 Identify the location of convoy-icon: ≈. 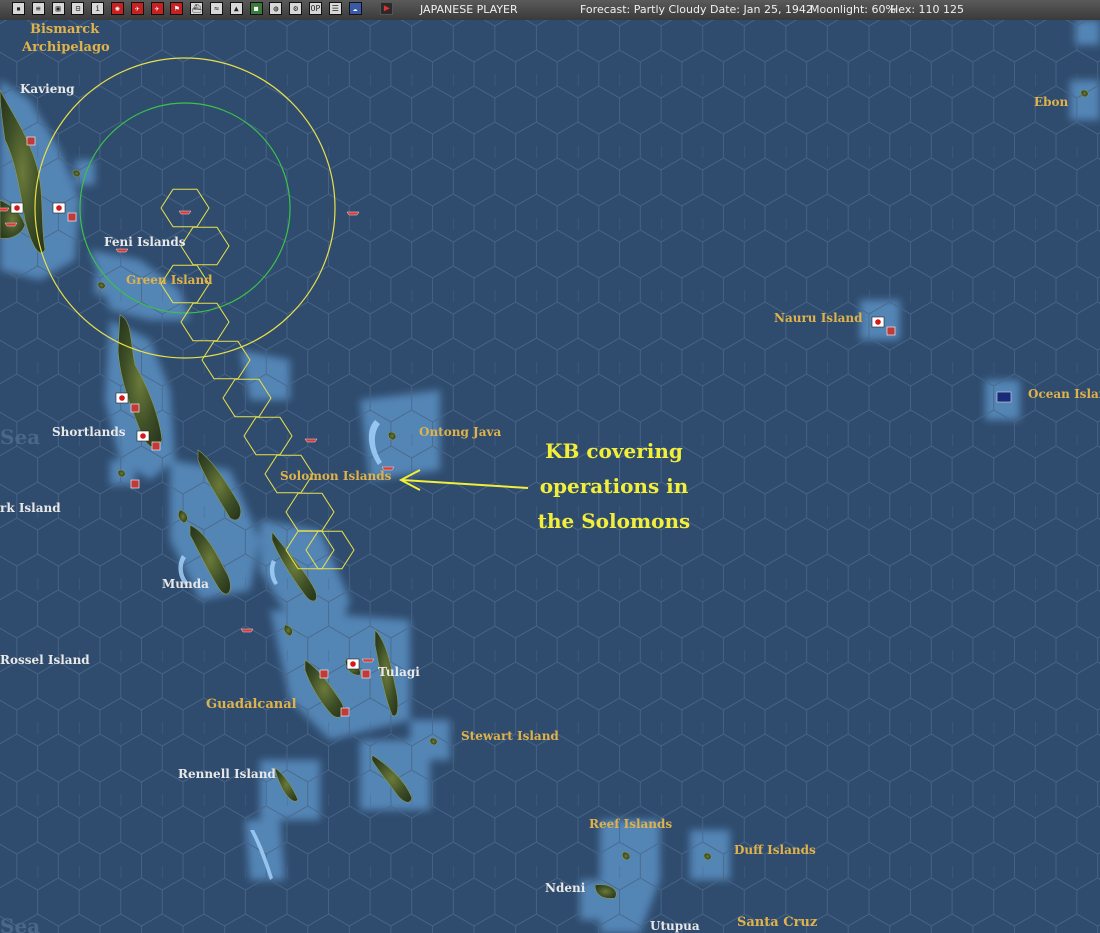
(216, 8).